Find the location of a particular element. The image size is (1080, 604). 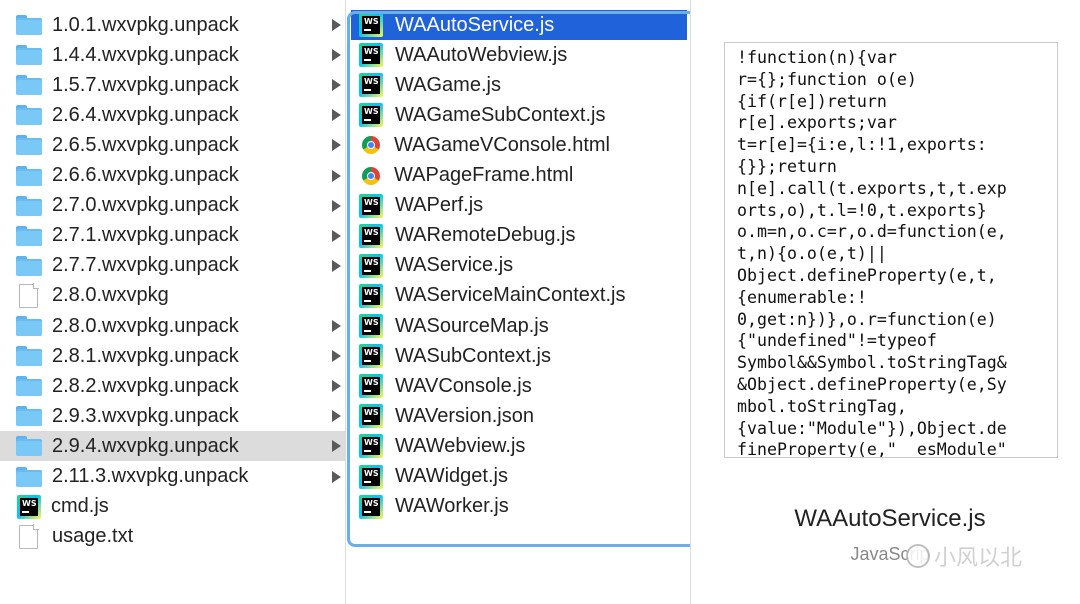

folder-list-item-label: 1.5.7.wxvpkg.unpack is located at coordinates (145, 84).